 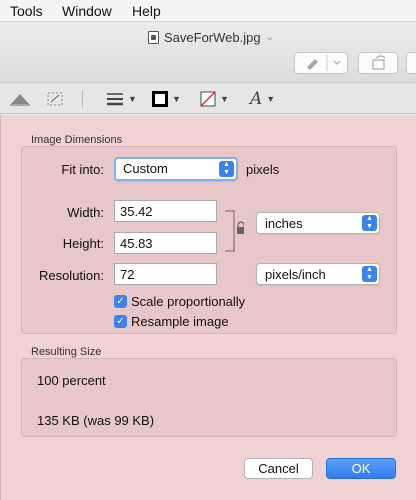 I want to click on fit-into-unit-label: pixels, so click(x=263, y=169).